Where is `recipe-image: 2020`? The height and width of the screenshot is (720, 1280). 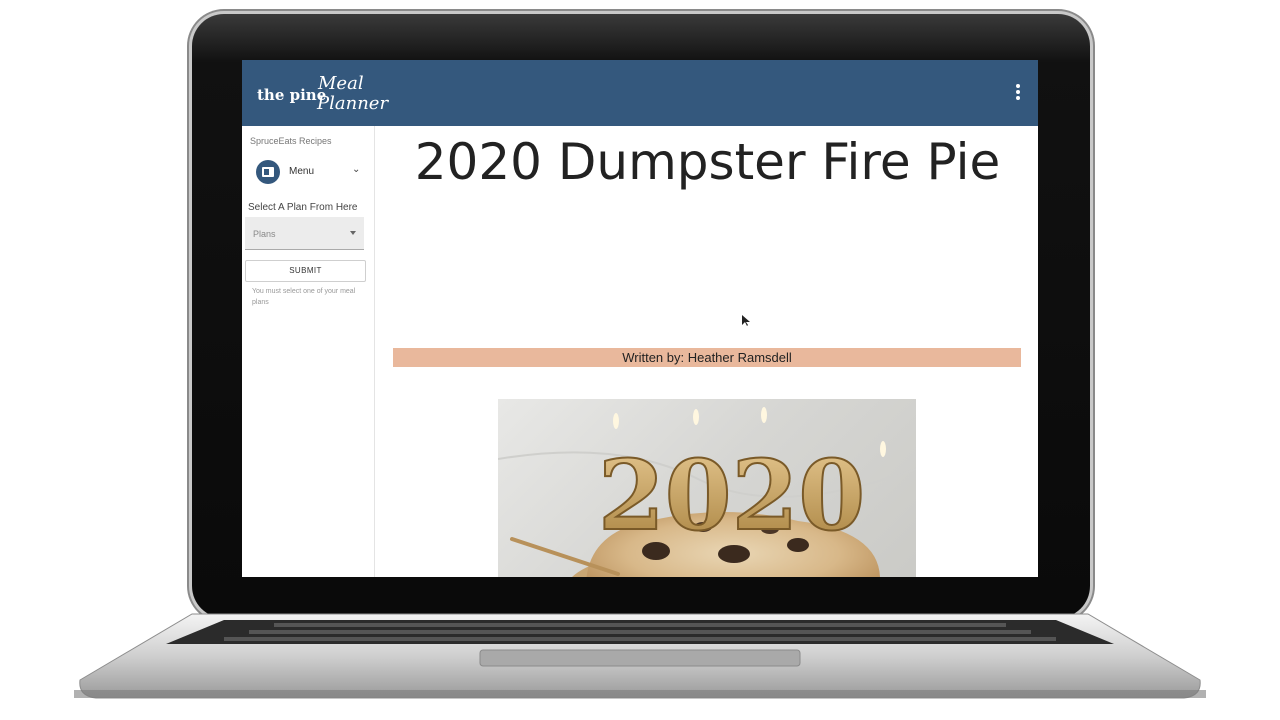
recipe-image: 2020 is located at coordinates (707, 488).